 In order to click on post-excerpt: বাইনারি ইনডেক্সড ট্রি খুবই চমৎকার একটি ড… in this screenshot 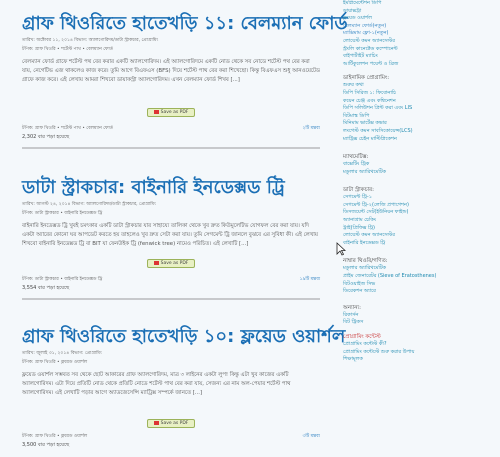, I will do `click(170, 235)`.